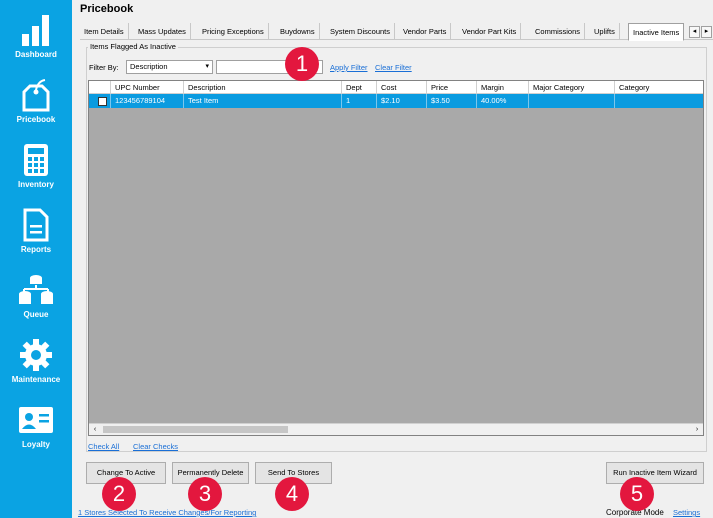 The image size is (713, 518). Describe the element at coordinates (263, 101) in the screenshot. I see `cell-description: Test Item` at that location.